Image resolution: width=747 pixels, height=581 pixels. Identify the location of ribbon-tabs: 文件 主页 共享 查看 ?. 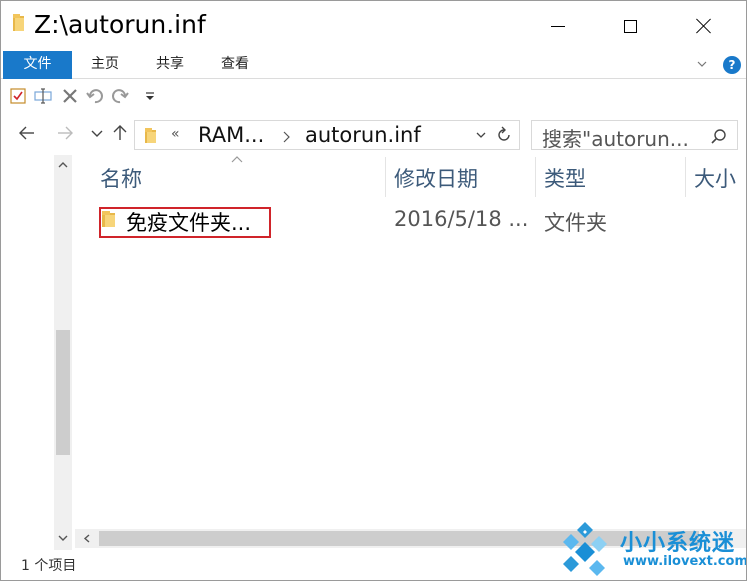
(373, 65).